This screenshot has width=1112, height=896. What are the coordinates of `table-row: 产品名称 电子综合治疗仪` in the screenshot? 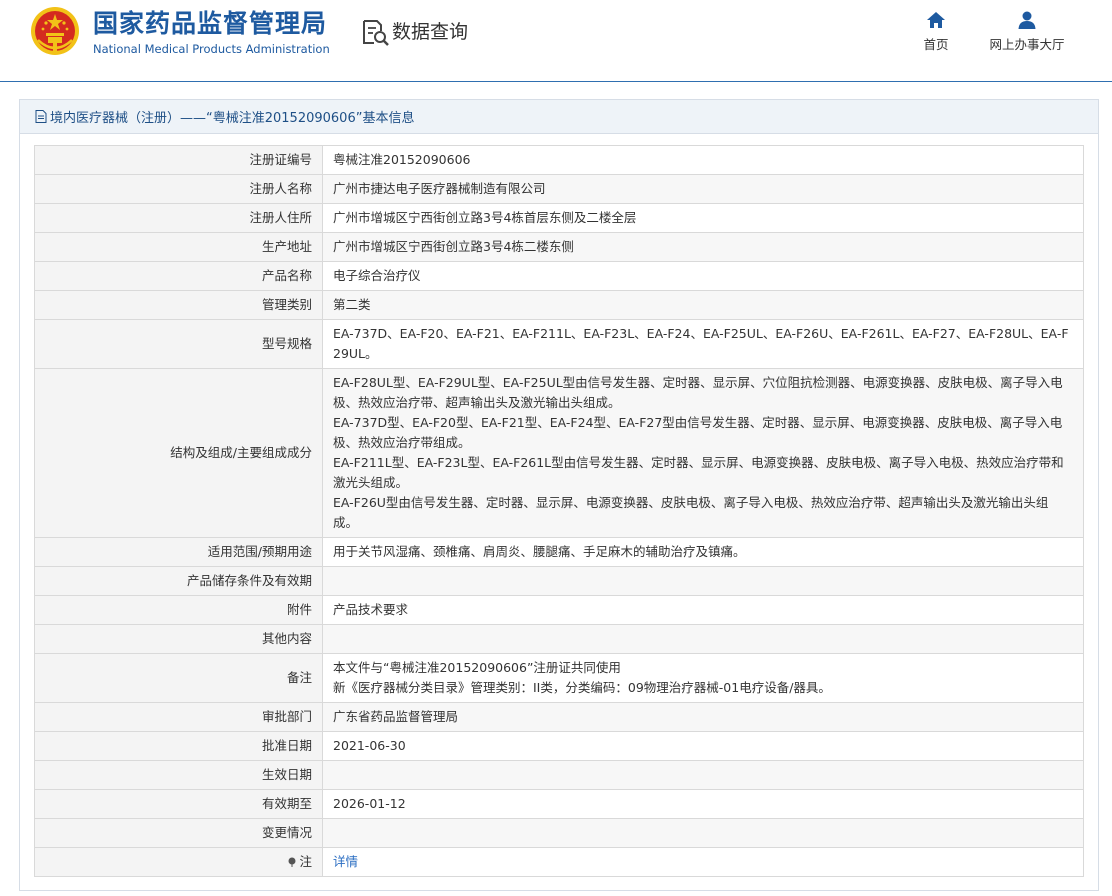 It's located at (559, 276).